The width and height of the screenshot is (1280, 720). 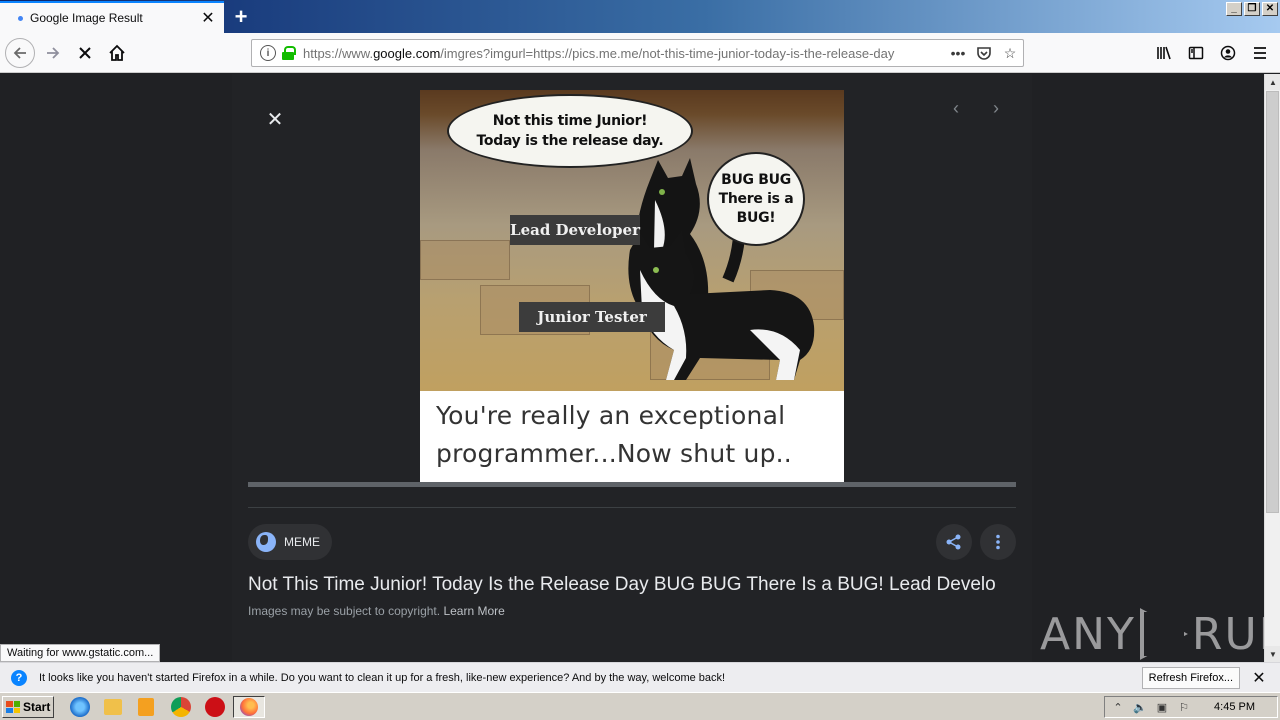 What do you see at coordinates (208, 18) in the screenshot?
I see `tab-close-icon: ✕` at bounding box center [208, 18].